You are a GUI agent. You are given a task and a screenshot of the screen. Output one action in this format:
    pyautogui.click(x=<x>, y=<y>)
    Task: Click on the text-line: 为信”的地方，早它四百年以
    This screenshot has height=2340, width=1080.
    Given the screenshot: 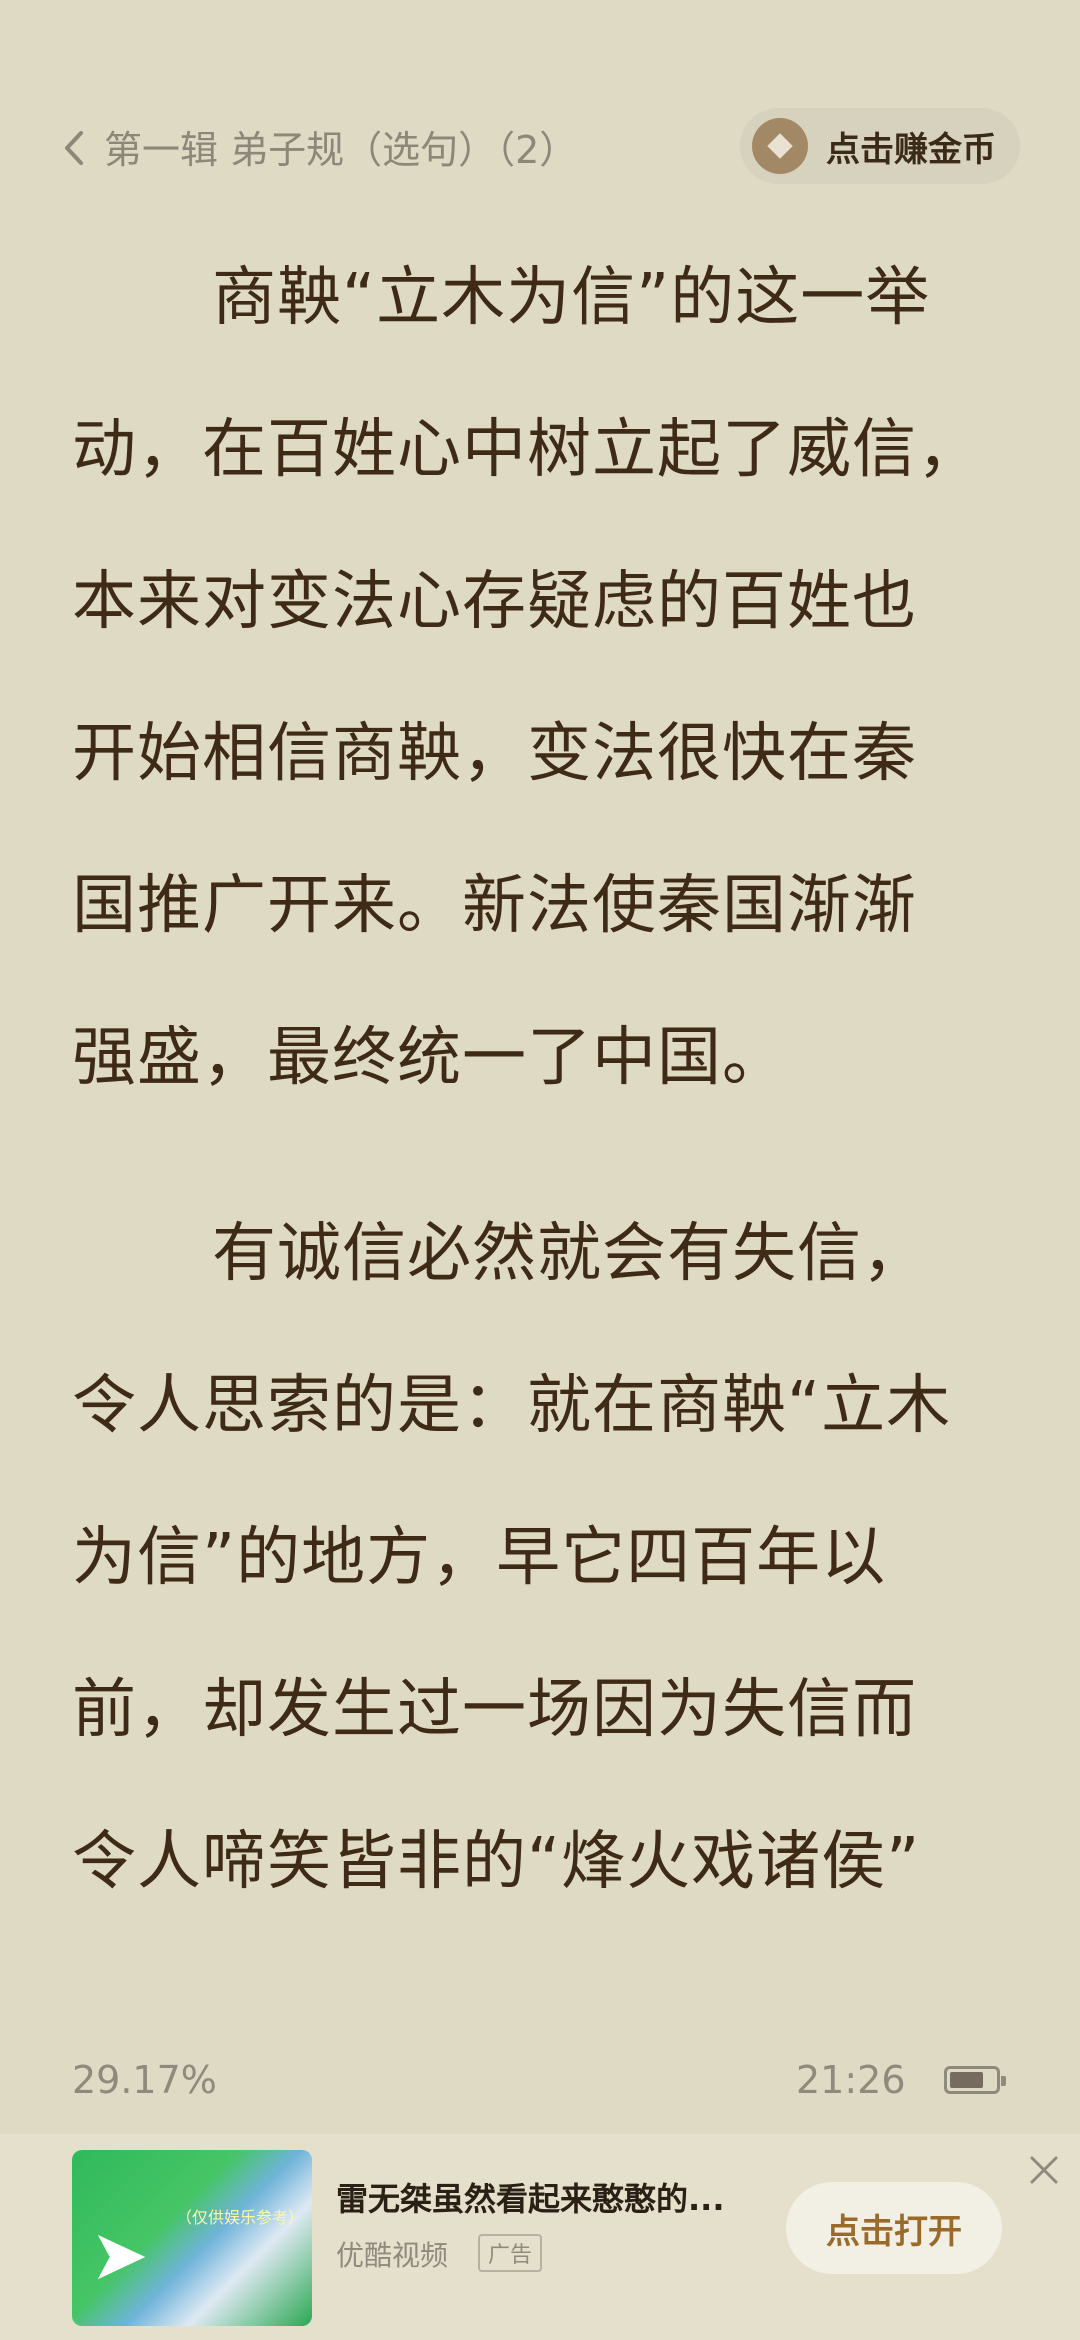 What is the action you would take?
    pyautogui.click(x=479, y=1558)
    